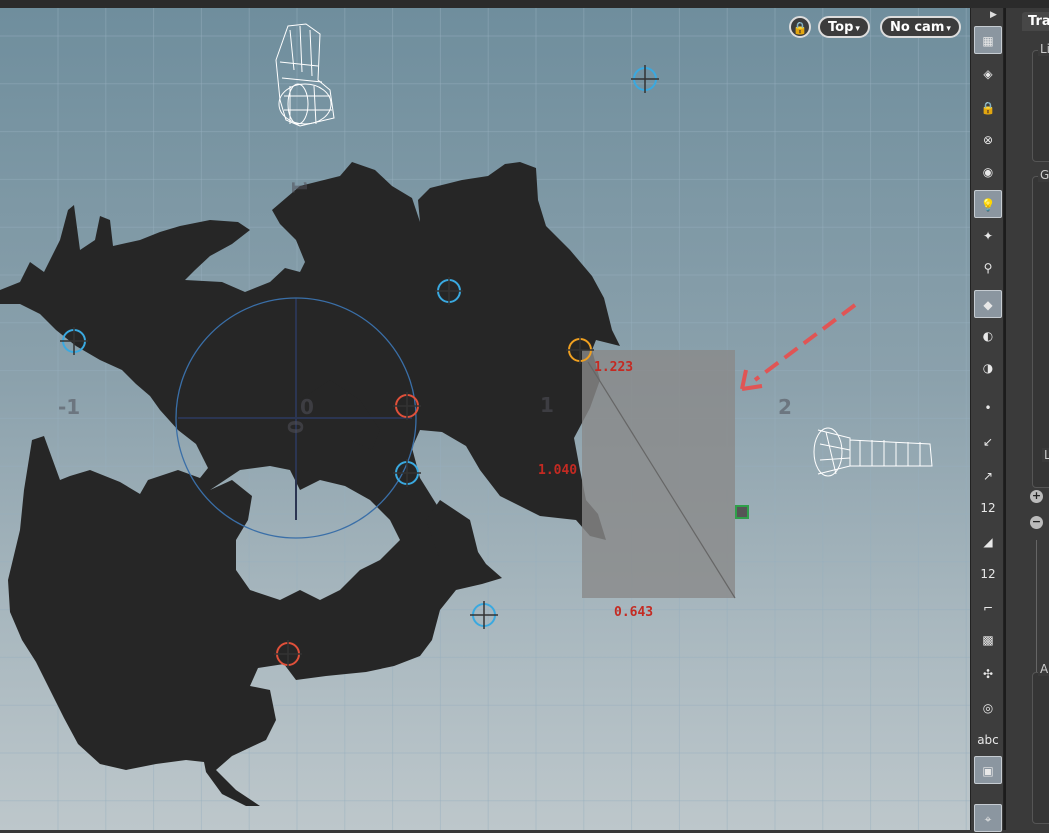 The width and height of the screenshot is (1049, 833). What do you see at coordinates (613, 367) in the screenshot?
I see `measure-diagonal-label: 1.223` at bounding box center [613, 367].